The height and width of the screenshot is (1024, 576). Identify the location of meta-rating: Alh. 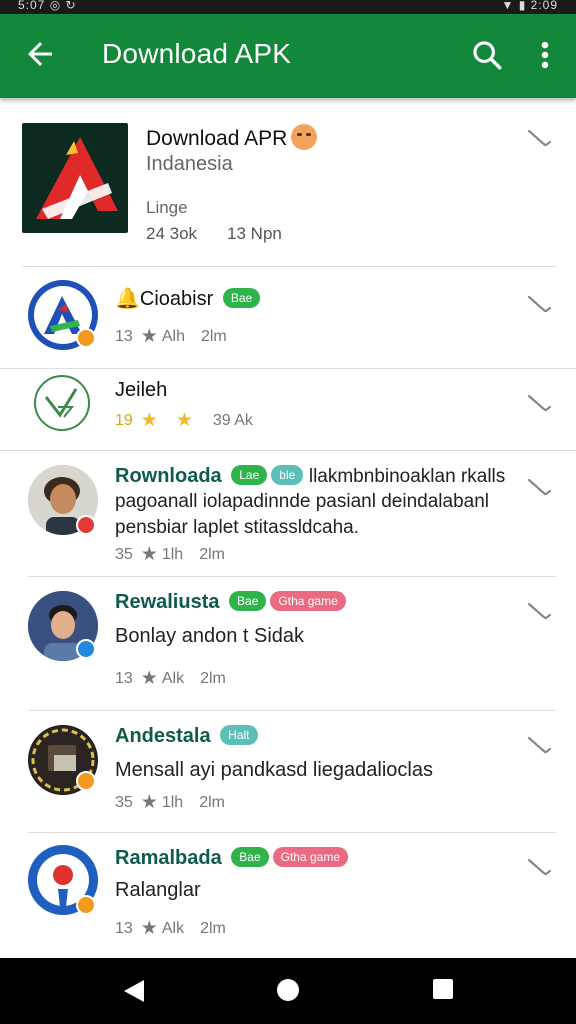
(173, 336).